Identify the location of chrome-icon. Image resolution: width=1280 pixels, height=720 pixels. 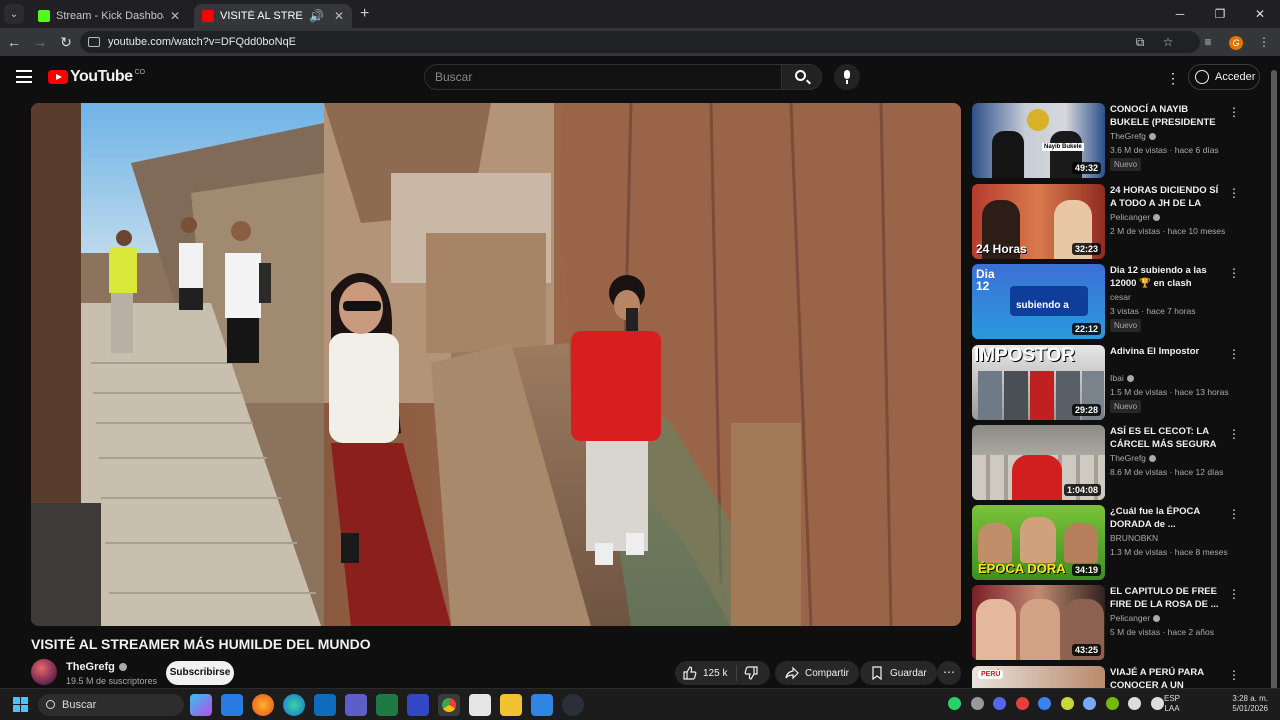
(449, 705).